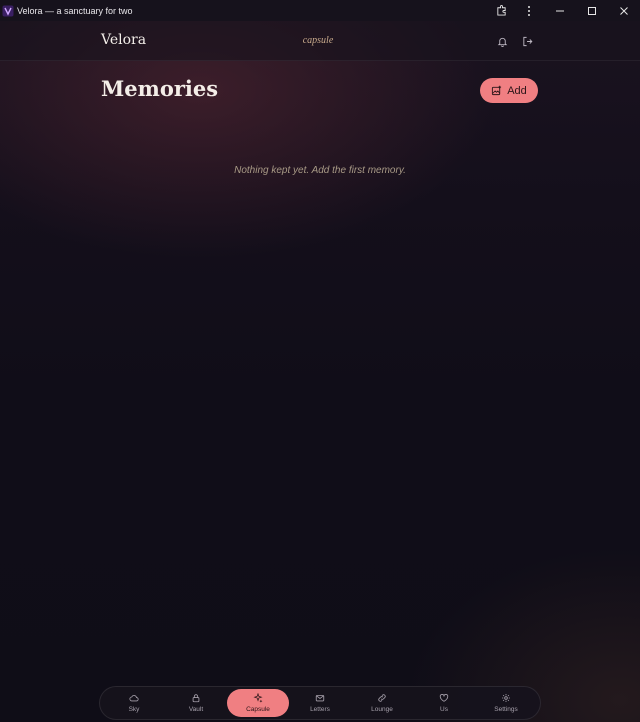  What do you see at coordinates (320, 170) in the screenshot?
I see `empty-state-message: Nothing kept yet. Add the first memory.` at bounding box center [320, 170].